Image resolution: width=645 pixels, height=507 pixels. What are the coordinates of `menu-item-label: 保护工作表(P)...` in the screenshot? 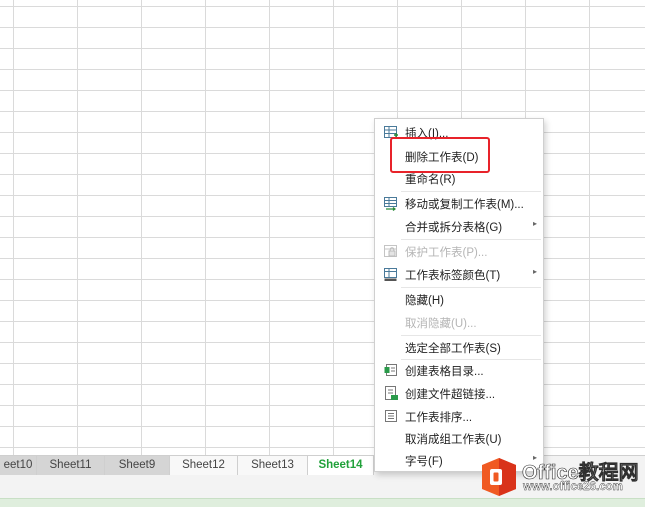 It's located at (446, 253).